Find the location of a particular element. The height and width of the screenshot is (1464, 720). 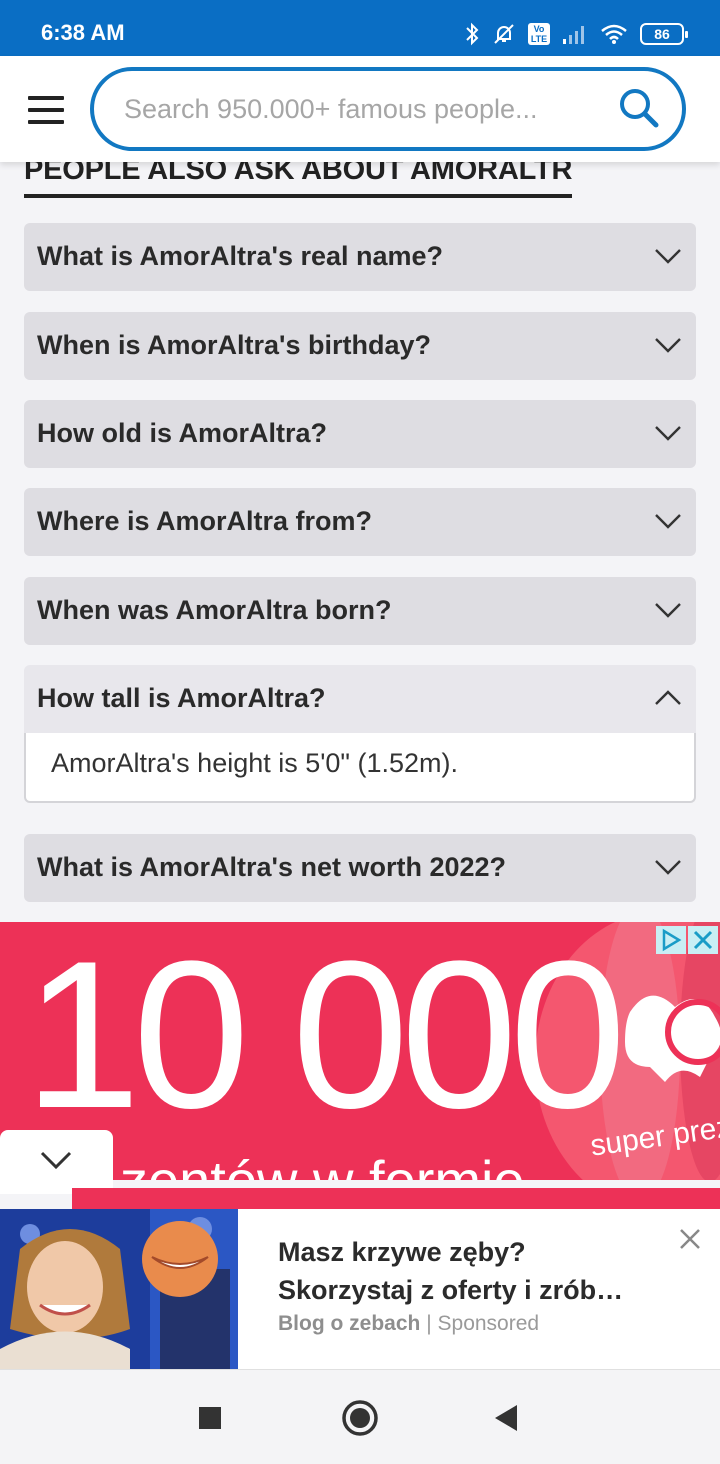

ad-strip is located at coordinates (396, 1199).